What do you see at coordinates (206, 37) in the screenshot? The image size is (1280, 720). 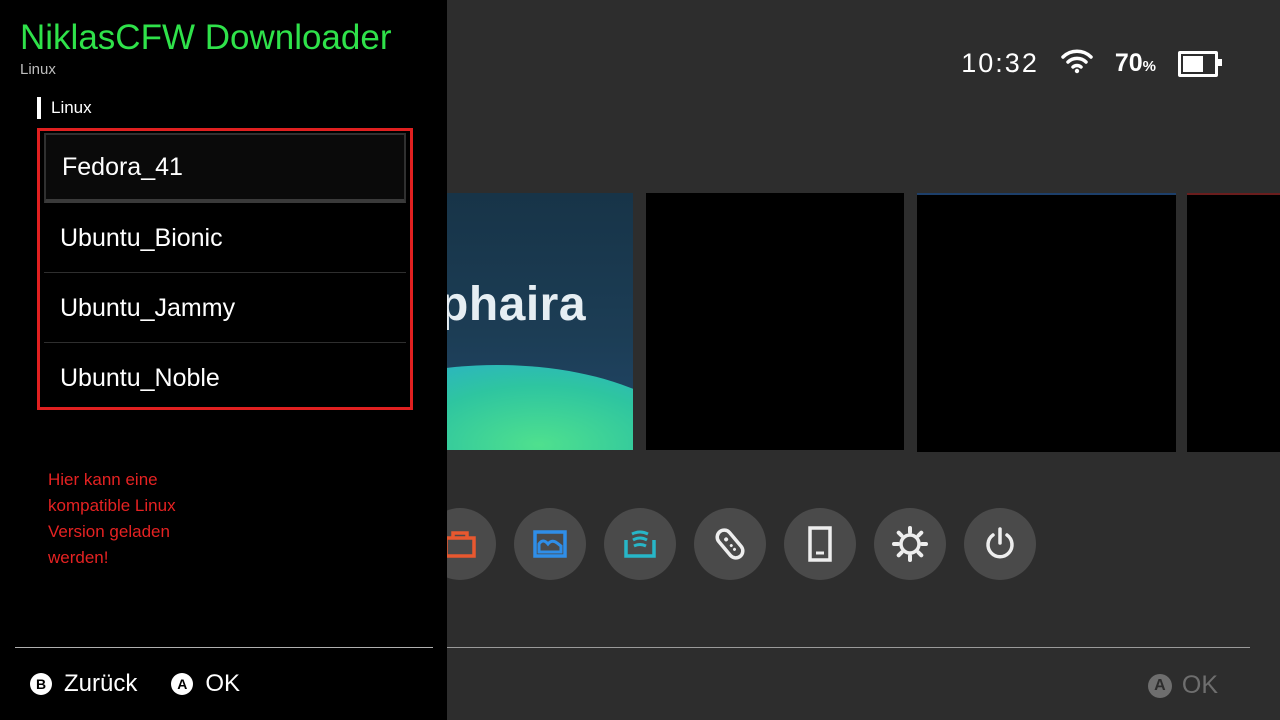 I see `app-title: NiklasCFW Downloader` at bounding box center [206, 37].